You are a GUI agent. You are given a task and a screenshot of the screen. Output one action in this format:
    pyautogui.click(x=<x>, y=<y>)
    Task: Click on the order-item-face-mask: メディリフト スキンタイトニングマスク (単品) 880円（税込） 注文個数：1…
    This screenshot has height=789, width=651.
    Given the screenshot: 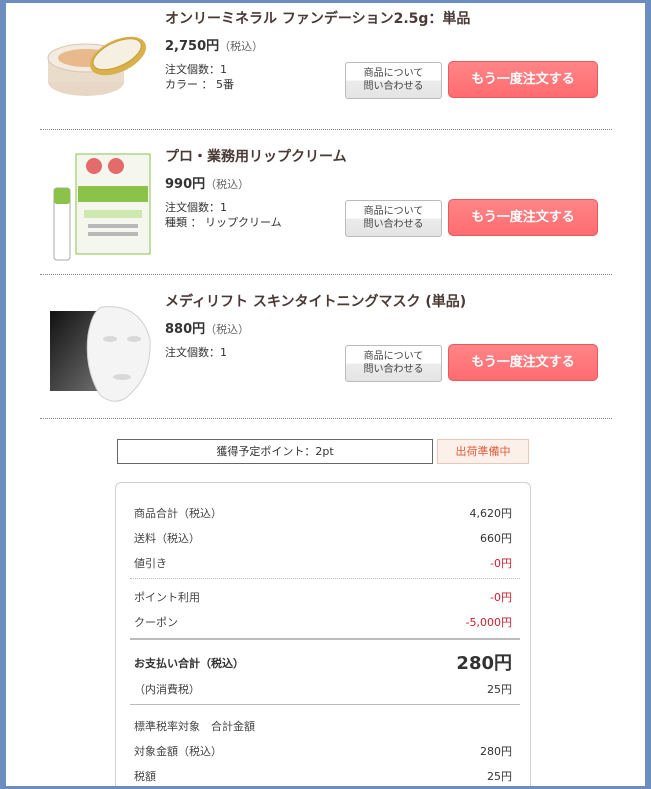 What is the action you would take?
    pyautogui.click(x=326, y=351)
    